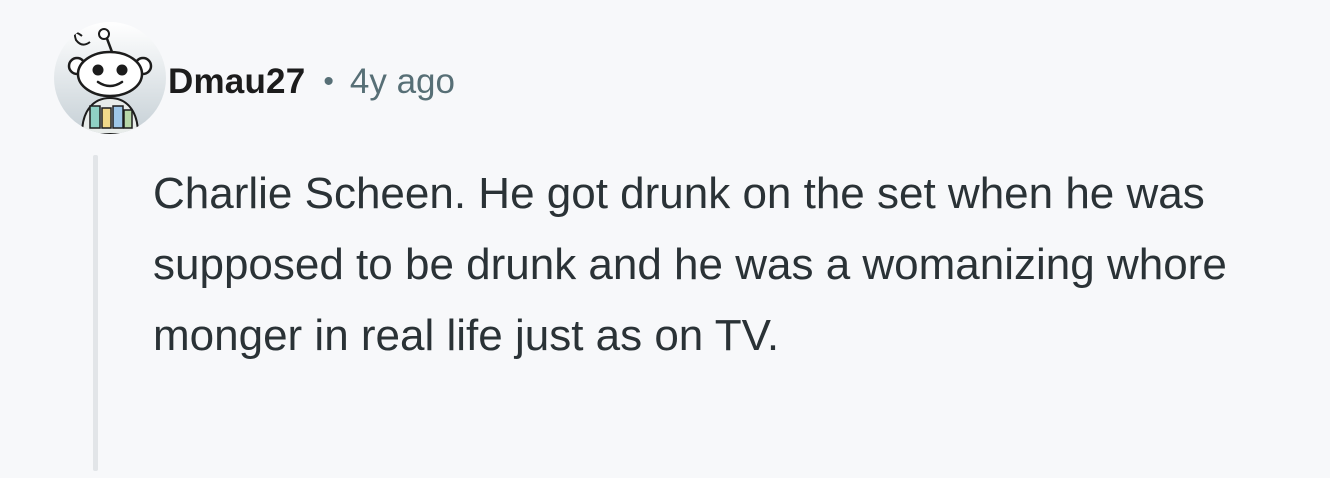 The image size is (1330, 478). What do you see at coordinates (402, 82) in the screenshot?
I see `comment-timestamp: 4y ago` at bounding box center [402, 82].